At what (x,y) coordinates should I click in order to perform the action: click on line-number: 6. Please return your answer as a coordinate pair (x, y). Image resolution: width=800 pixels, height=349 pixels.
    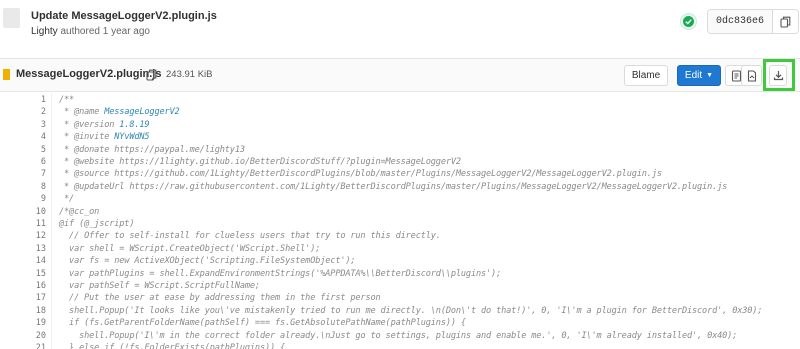
    Looking at the image, I should click on (23, 162).